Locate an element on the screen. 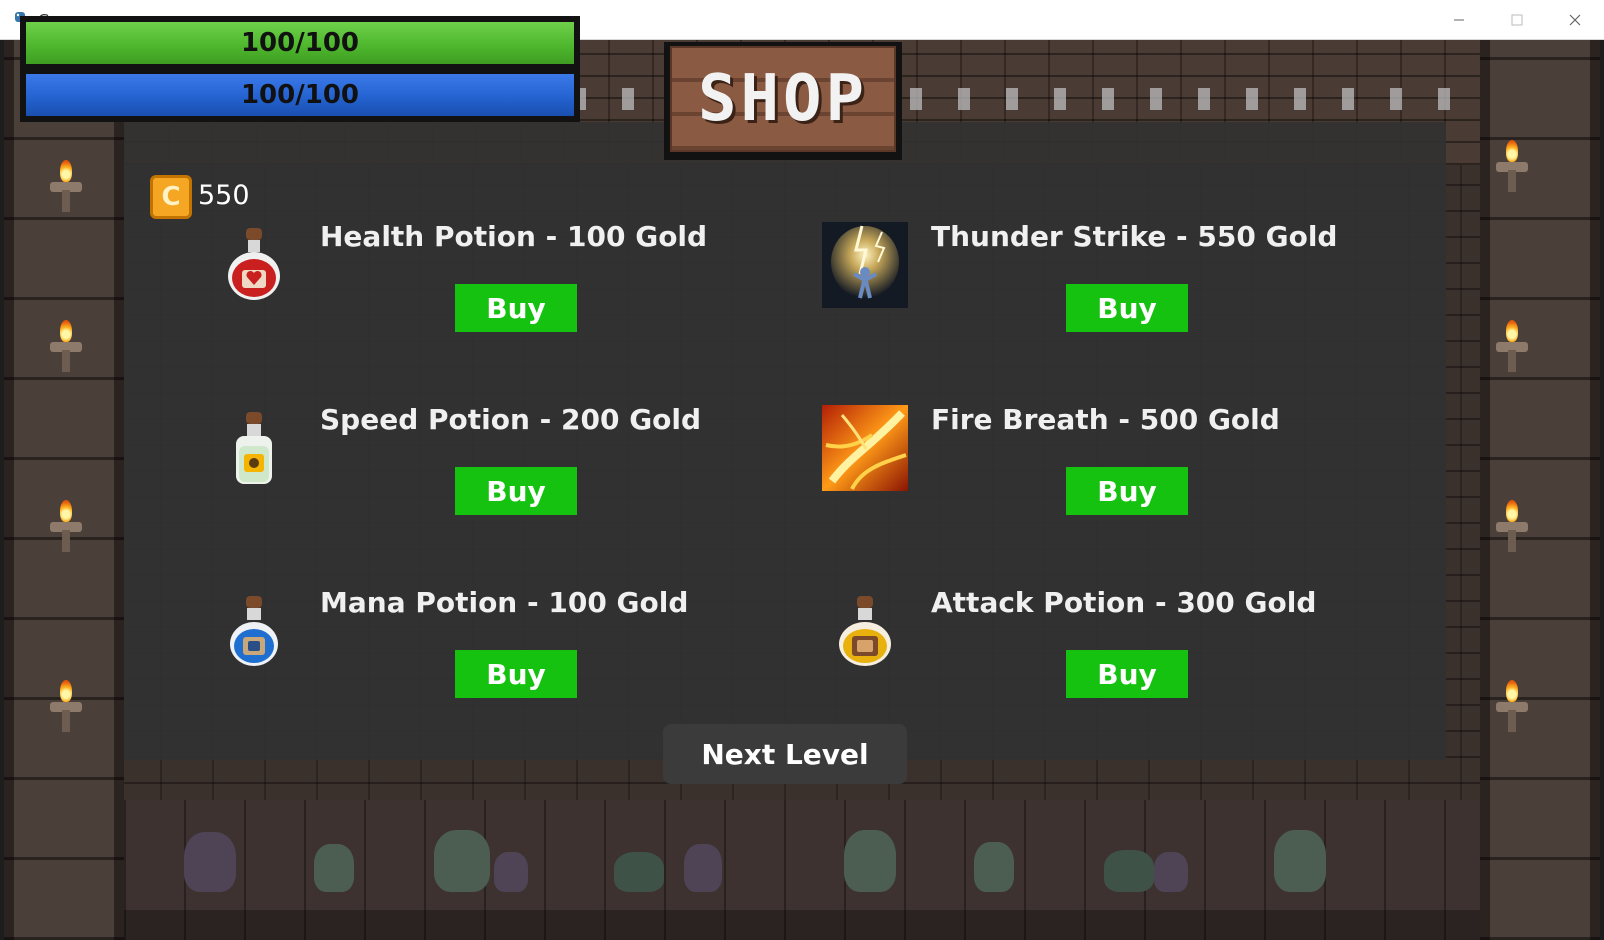 This screenshot has width=1604, height=940. mana-bar: 100/100 is located at coordinates (300, 95).